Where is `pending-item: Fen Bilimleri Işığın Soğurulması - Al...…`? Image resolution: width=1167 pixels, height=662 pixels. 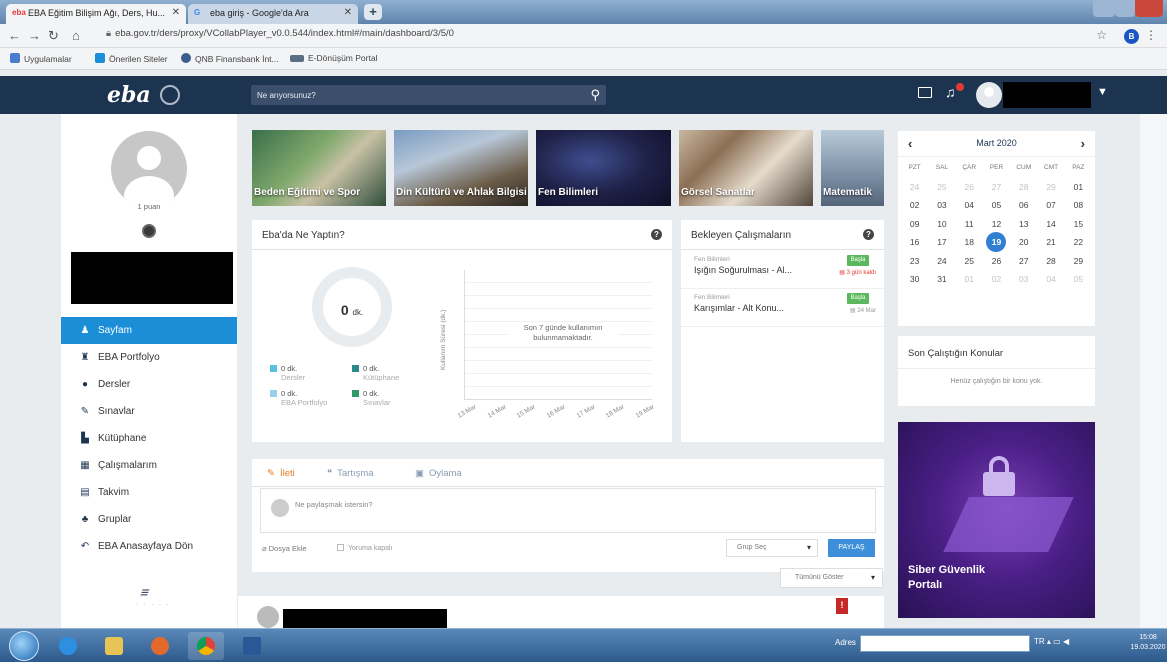
pending-item: Fen Bilimleri Işığın Soğurulması - Al...… is located at coordinates (782, 270).